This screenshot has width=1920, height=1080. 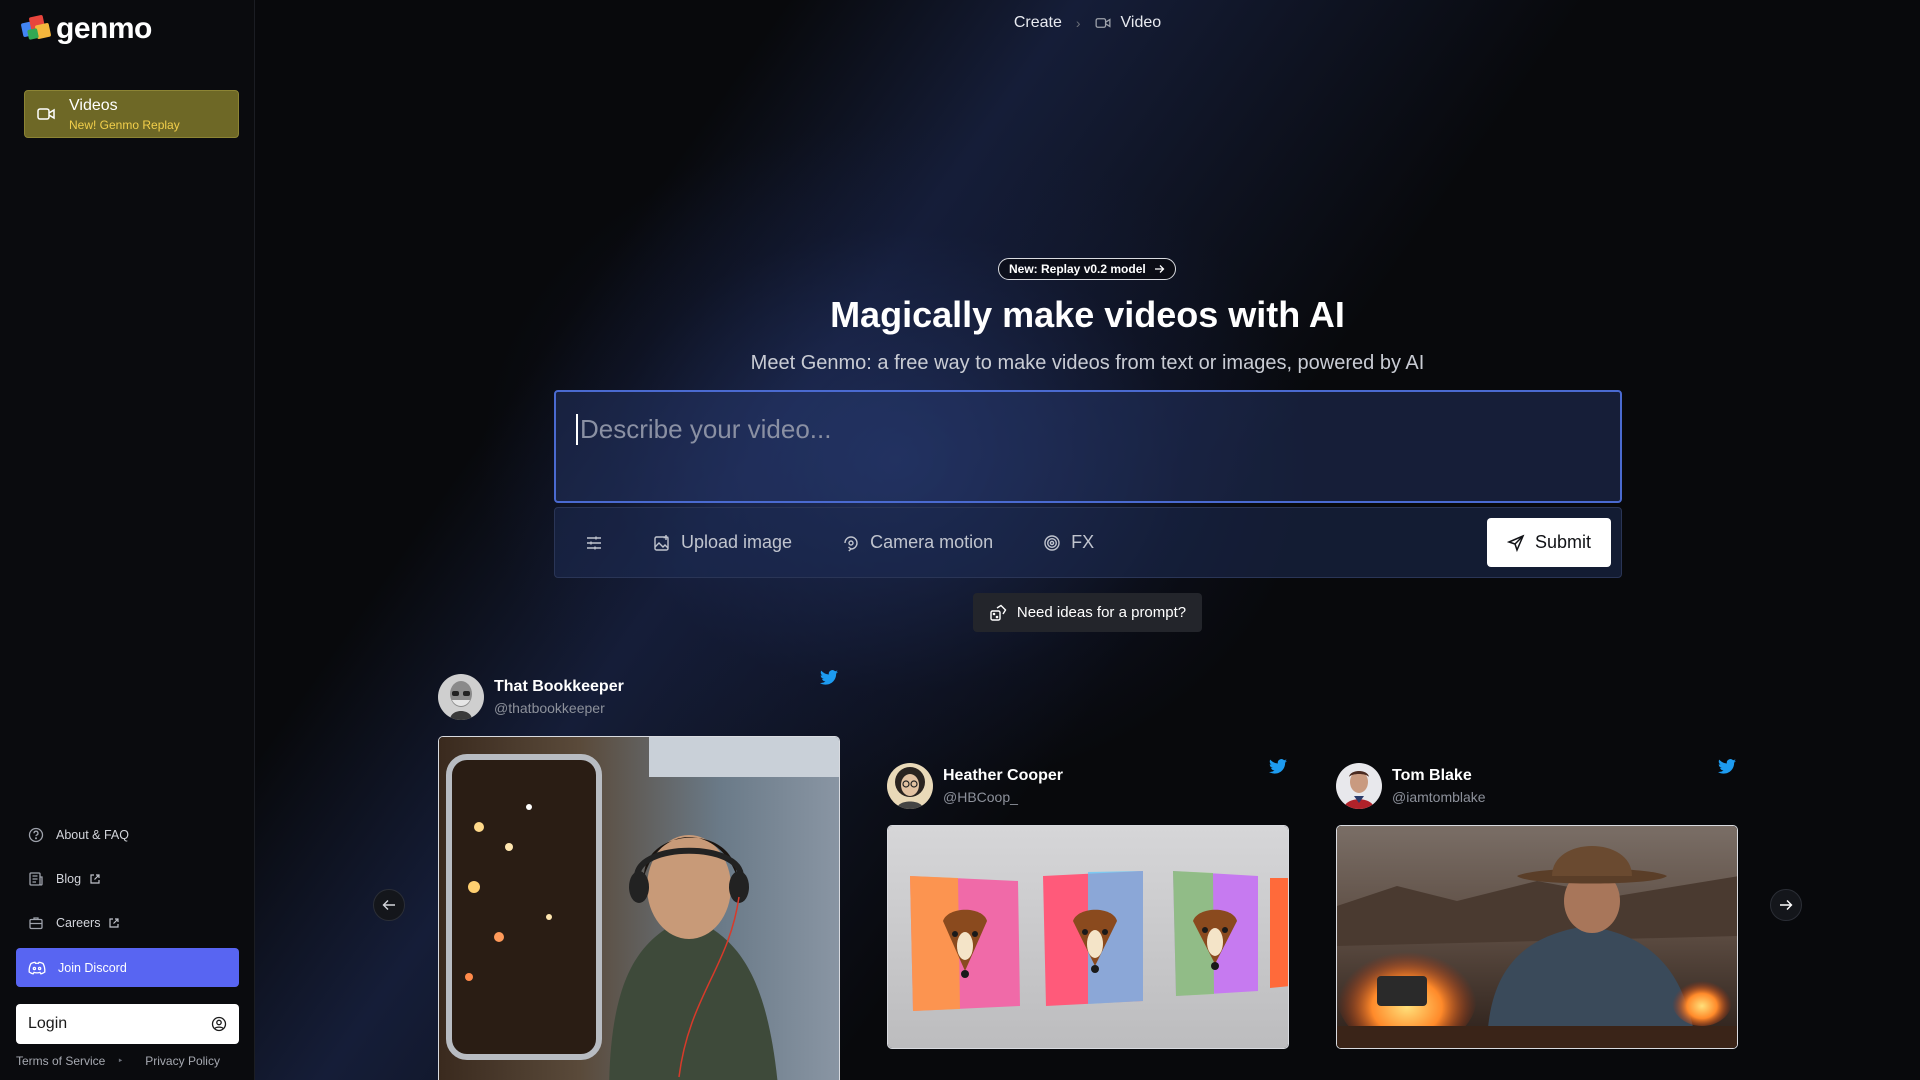 What do you see at coordinates (549, 708) in the screenshot?
I see `card-author-handle: @thatbookkeeper` at bounding box center [549, 708].